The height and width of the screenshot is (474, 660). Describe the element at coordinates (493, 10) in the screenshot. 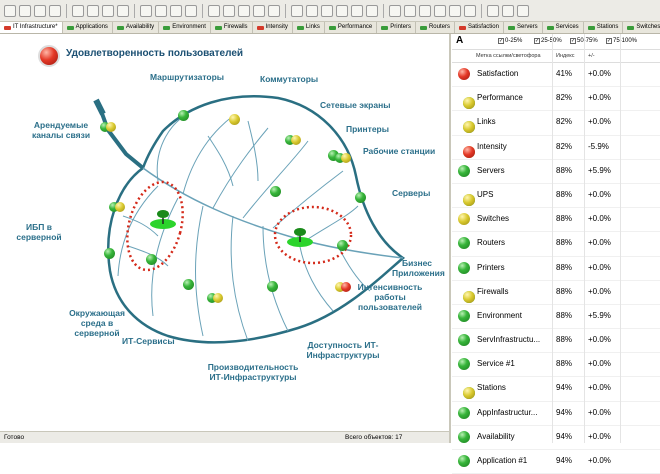

I see `settings-icon` at that location.